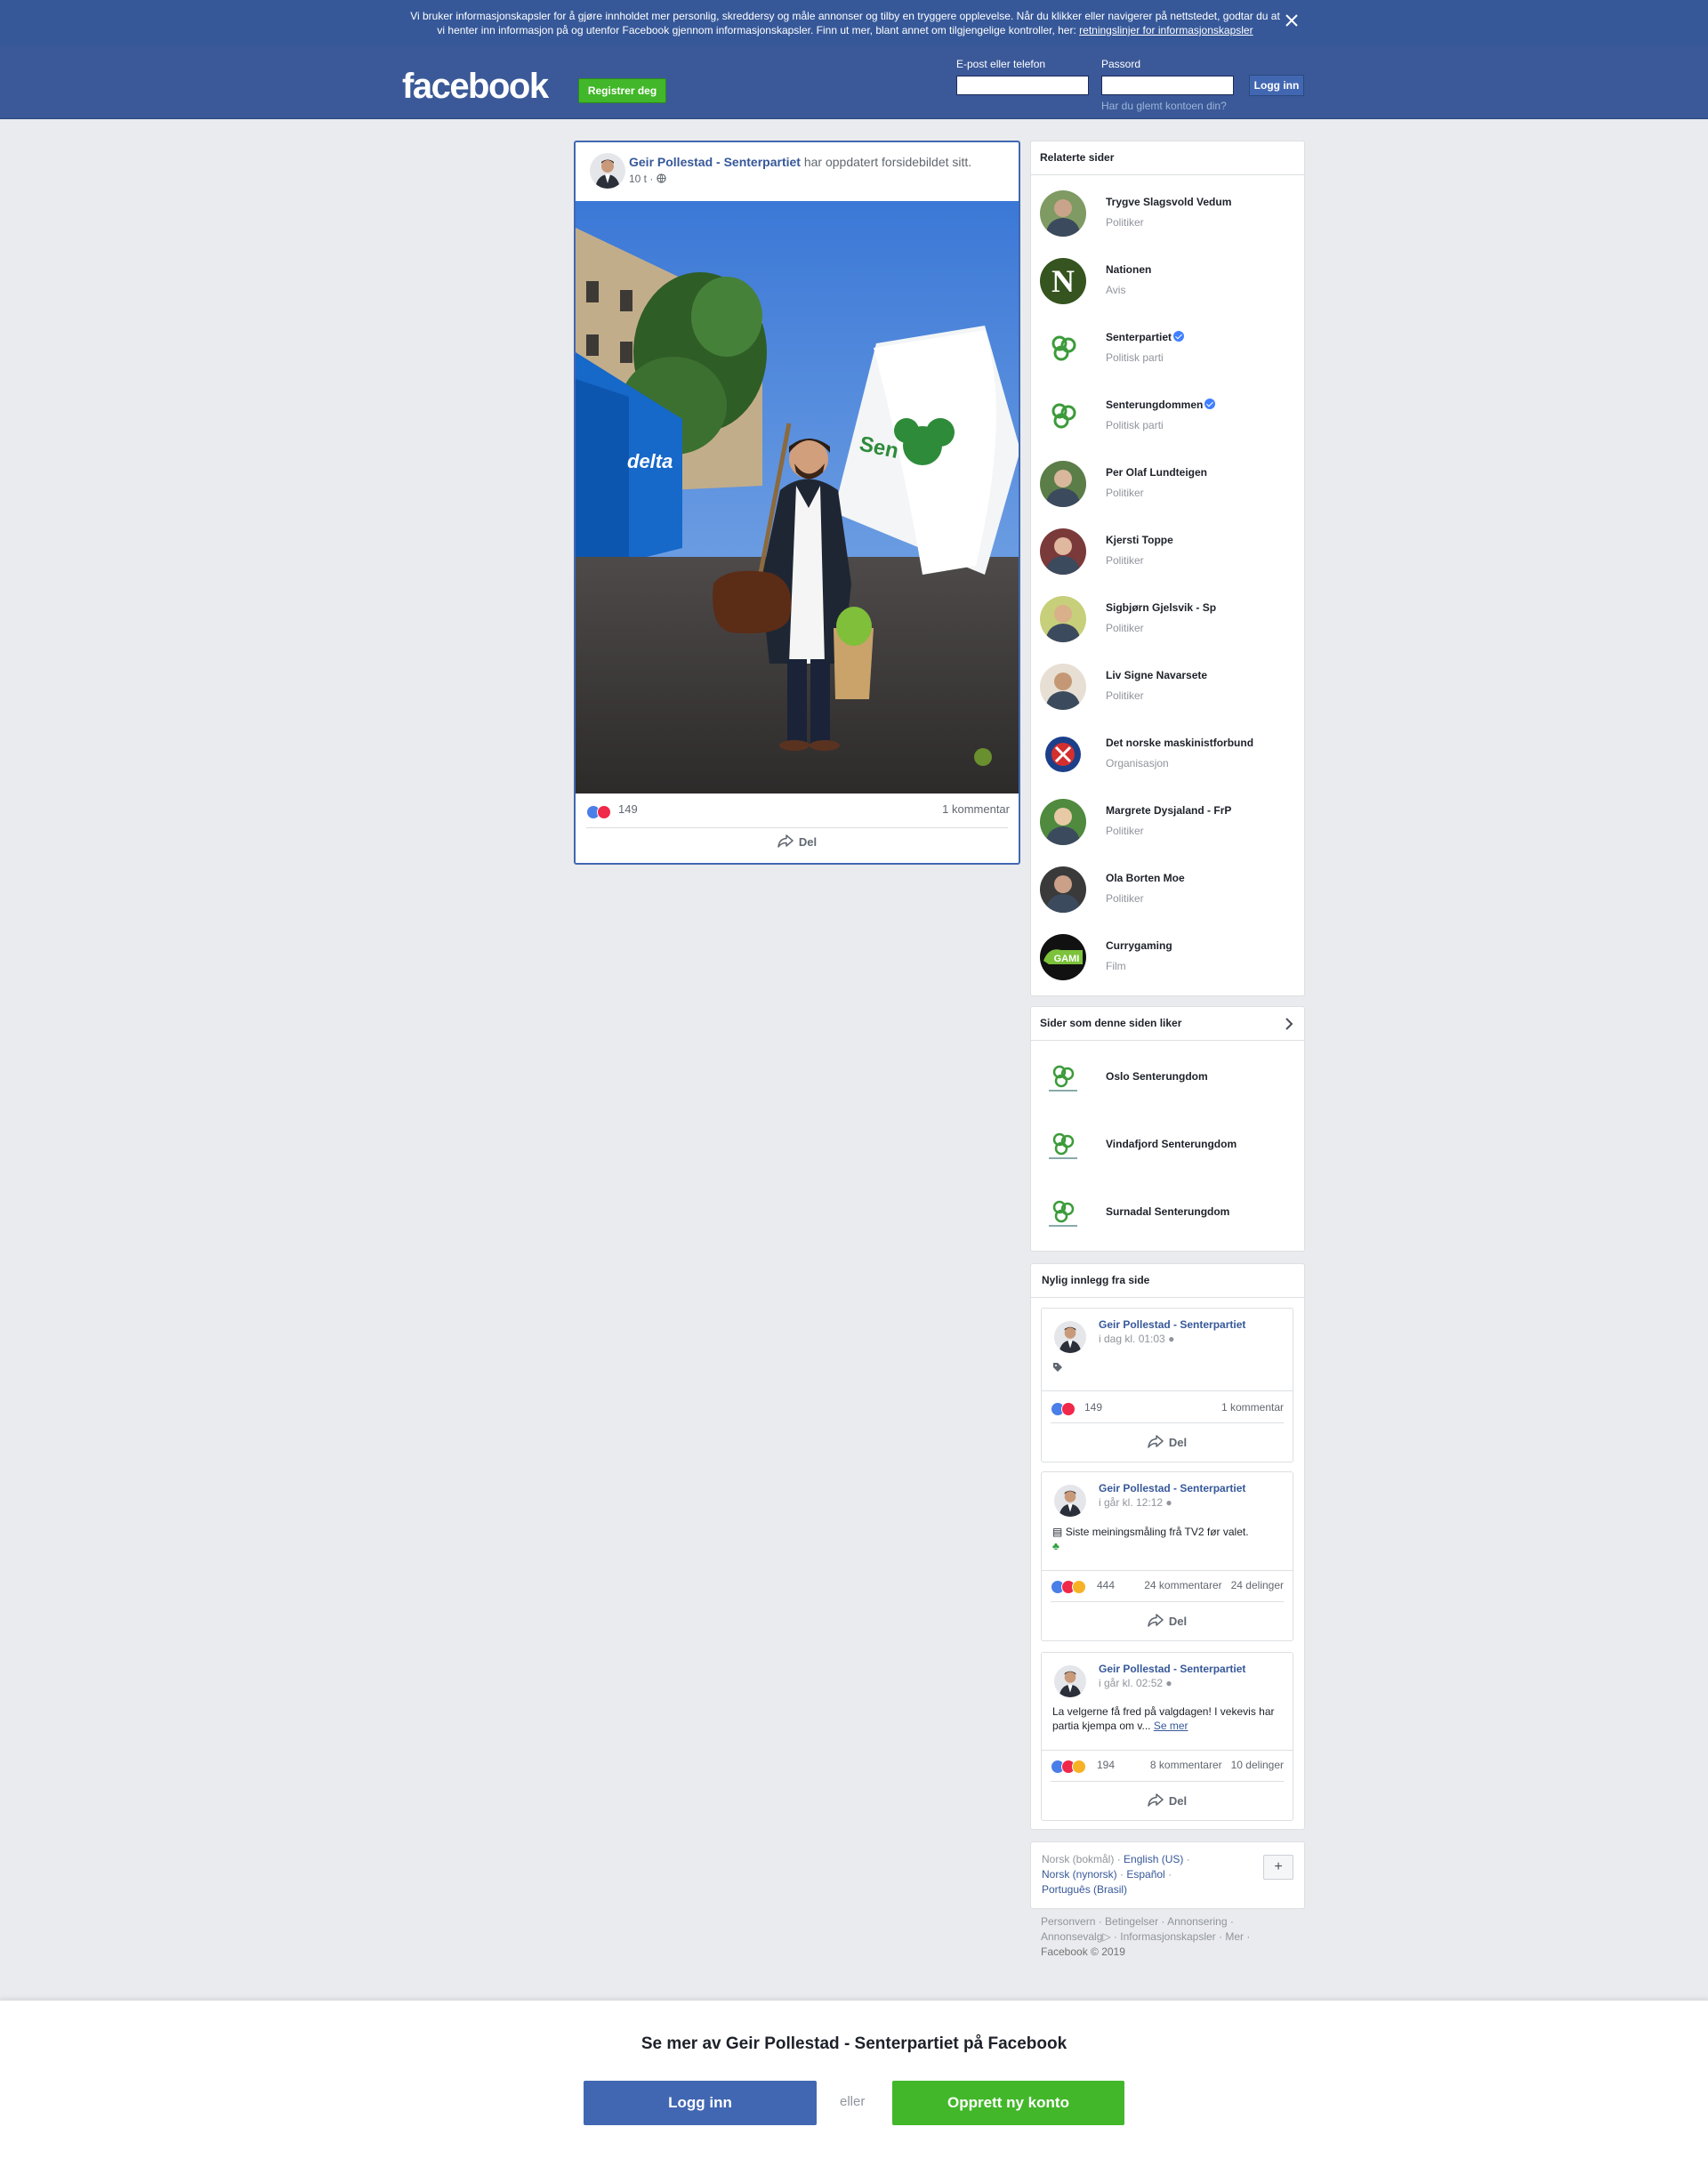 The image size is (1708, 2159). Describe the element at coordinates (1292, 20) in the screenshot. I see `close-icon` at that location.